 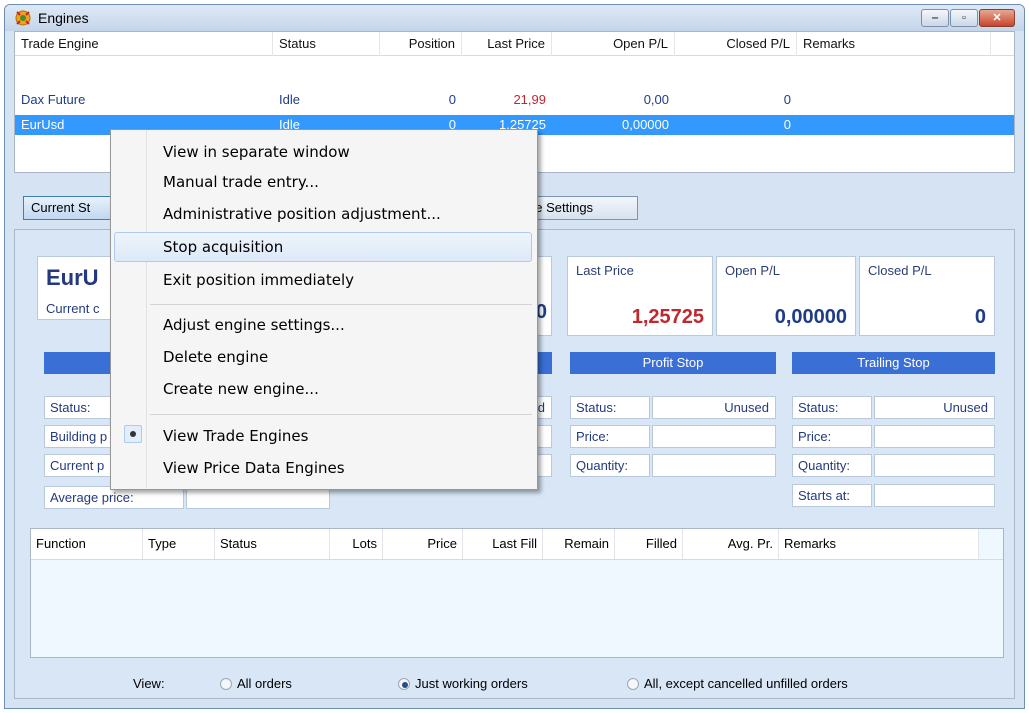 What do you see at coordinates (894, 44) in the screenshot?
I see `col-remarks: Remarks` at bounding box center [894, 44].